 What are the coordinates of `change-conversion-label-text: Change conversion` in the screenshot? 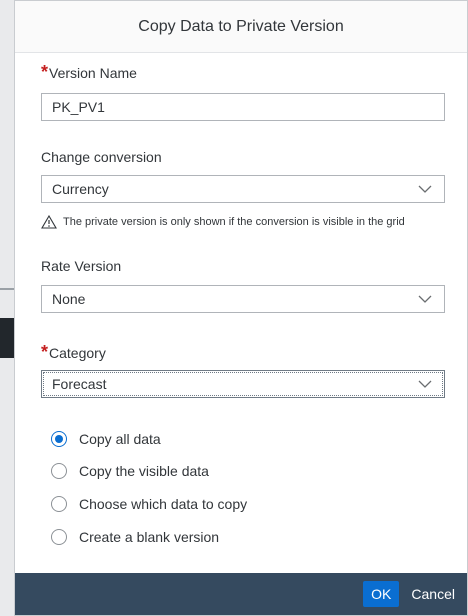 It's located at (101, 157).